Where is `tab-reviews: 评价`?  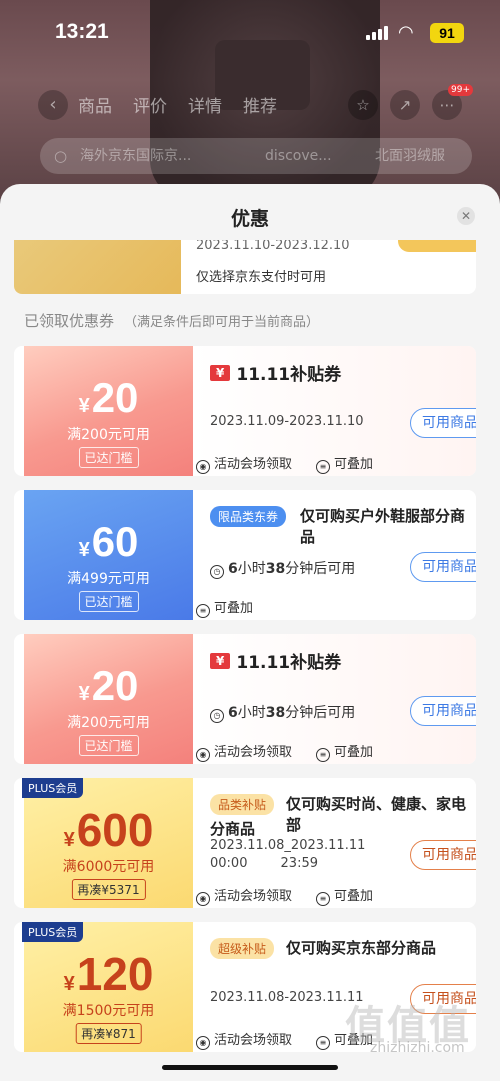 tab-reviews: 评价 is located at coordinates (150, 104).